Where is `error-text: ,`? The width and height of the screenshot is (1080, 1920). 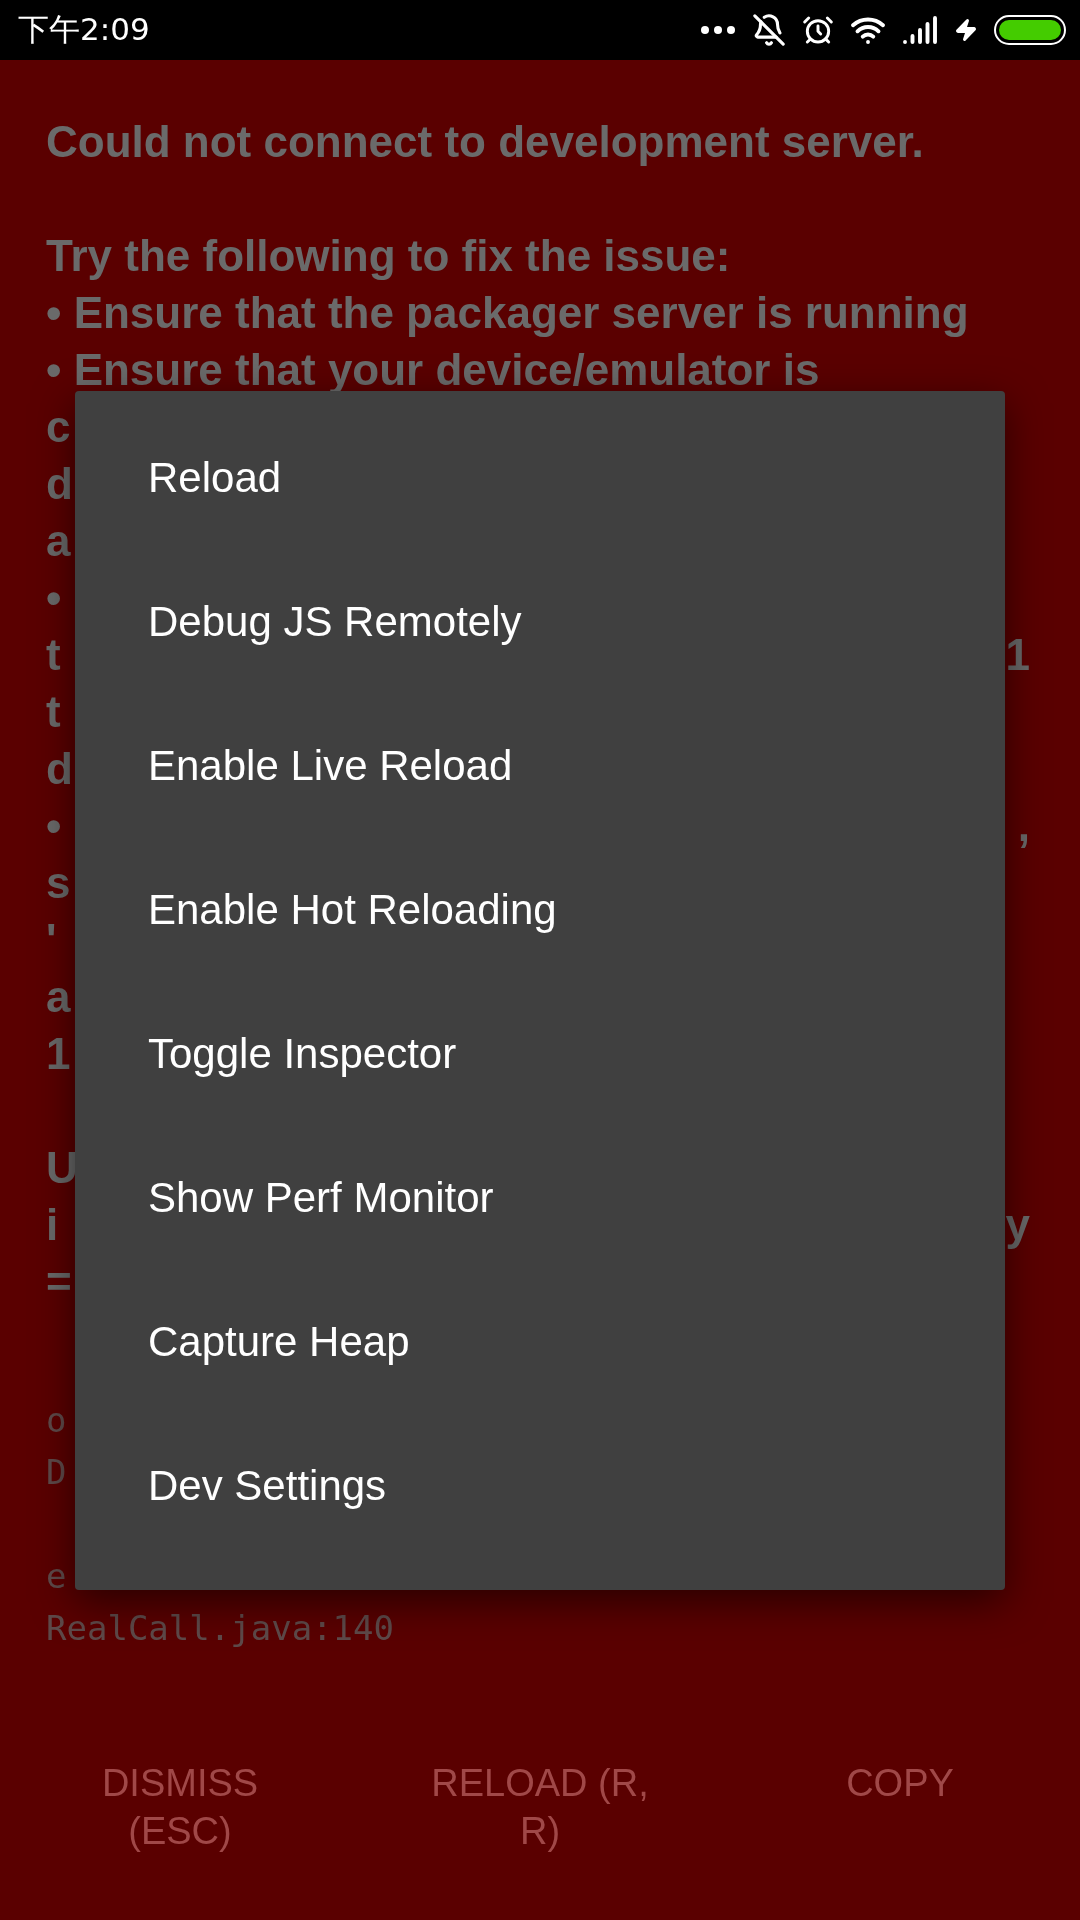
error-text: , is located at coordinates (1023, 826).